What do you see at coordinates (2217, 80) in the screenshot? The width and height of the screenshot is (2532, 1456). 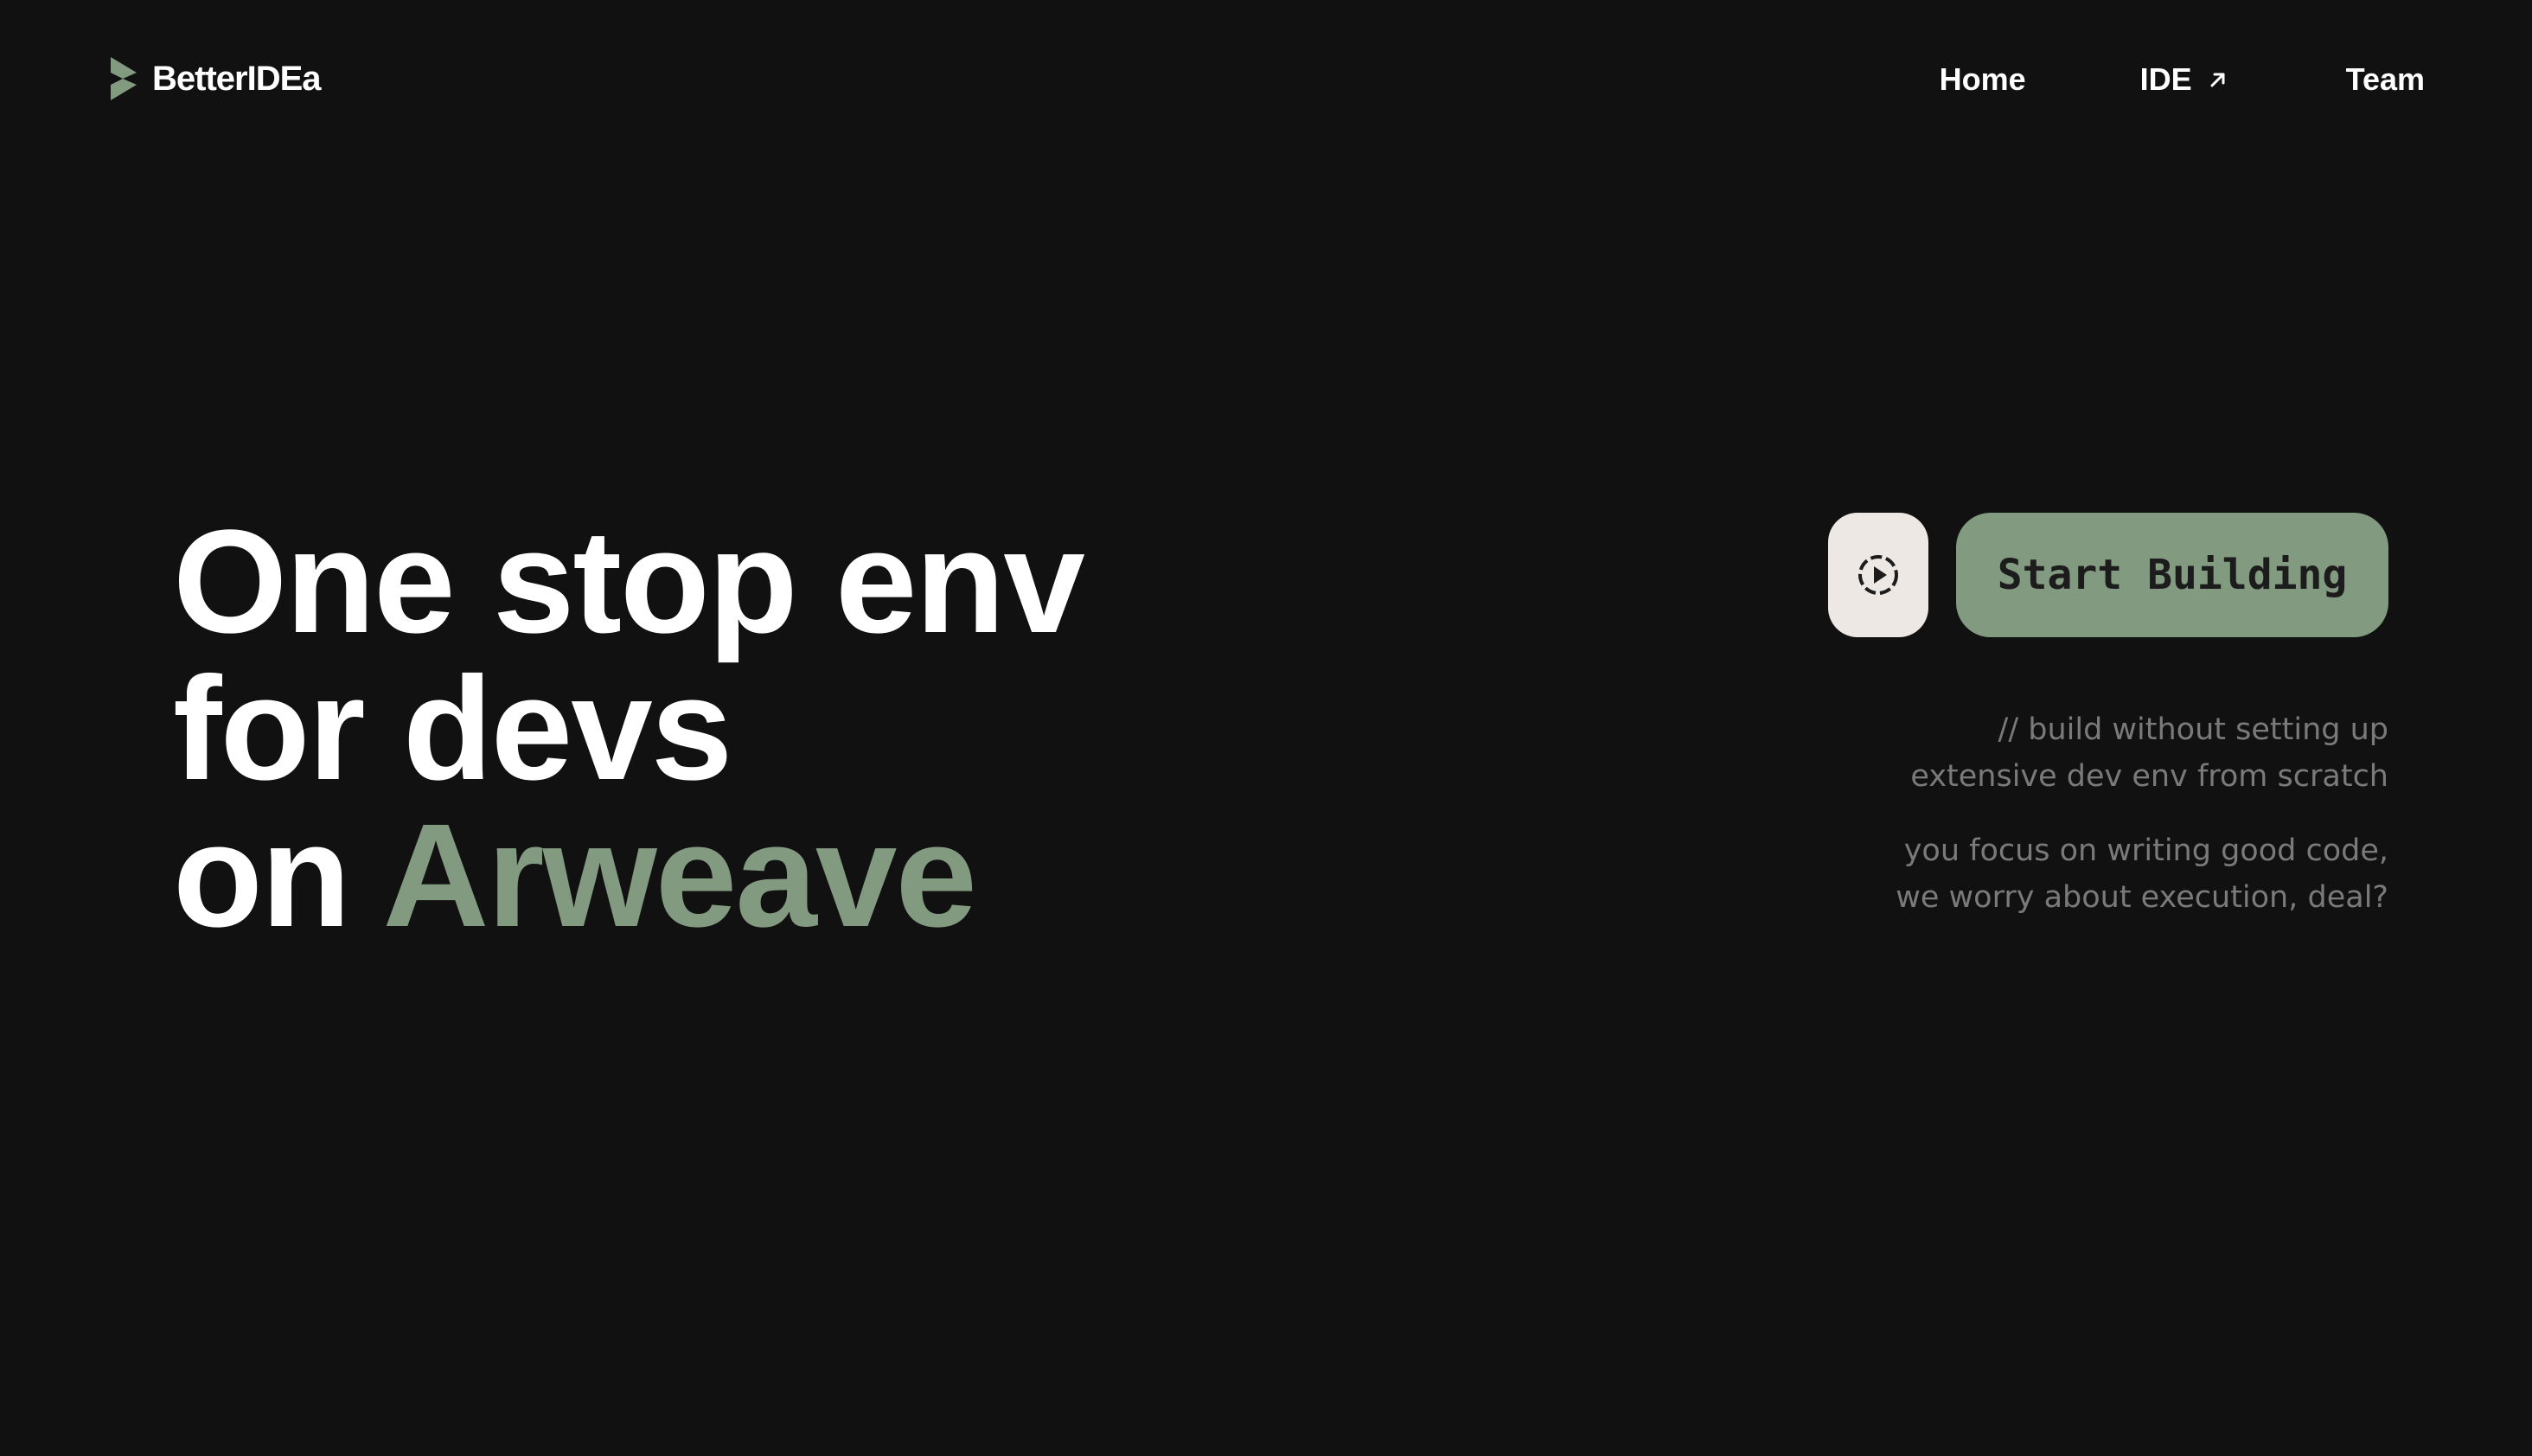 I see `external-arrow-icon` at bounding box center [2217, 80].